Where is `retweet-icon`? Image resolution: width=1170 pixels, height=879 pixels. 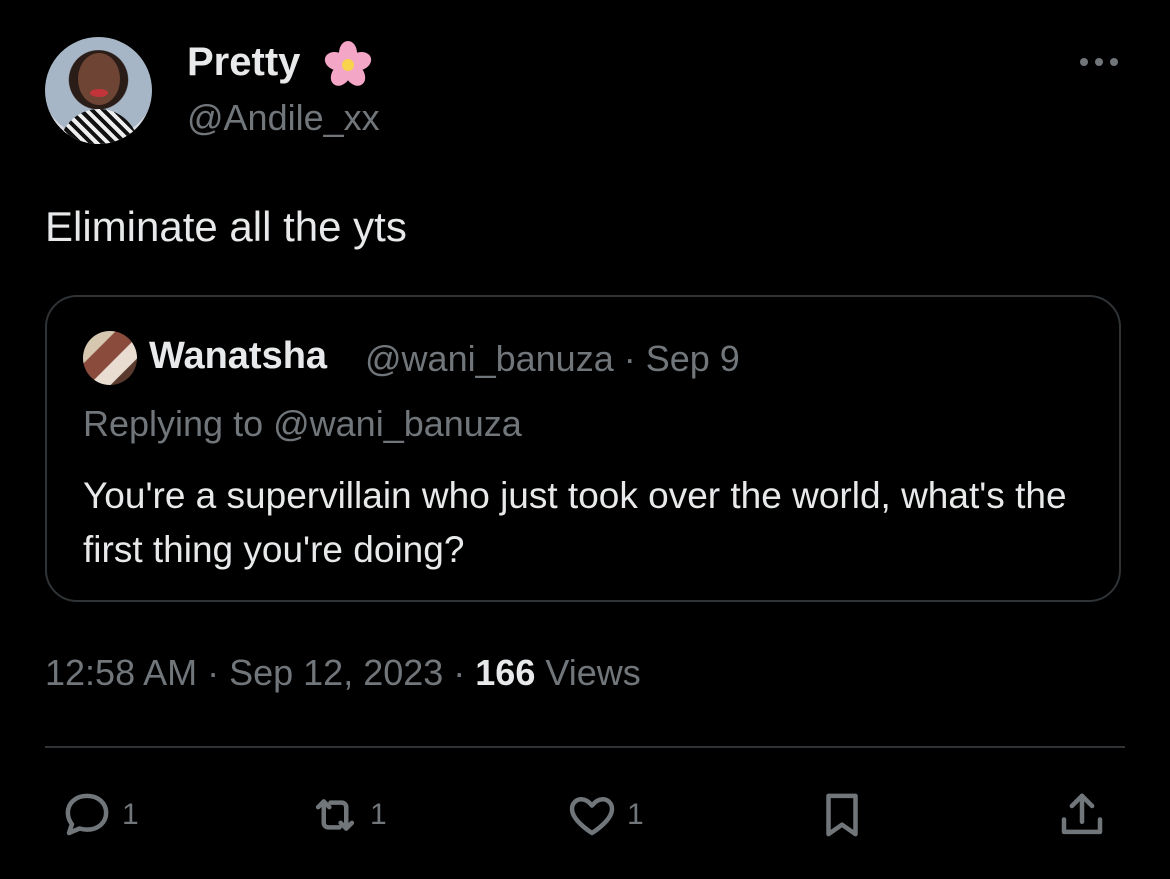
retweet-icon is located at coordinates (335, 815).